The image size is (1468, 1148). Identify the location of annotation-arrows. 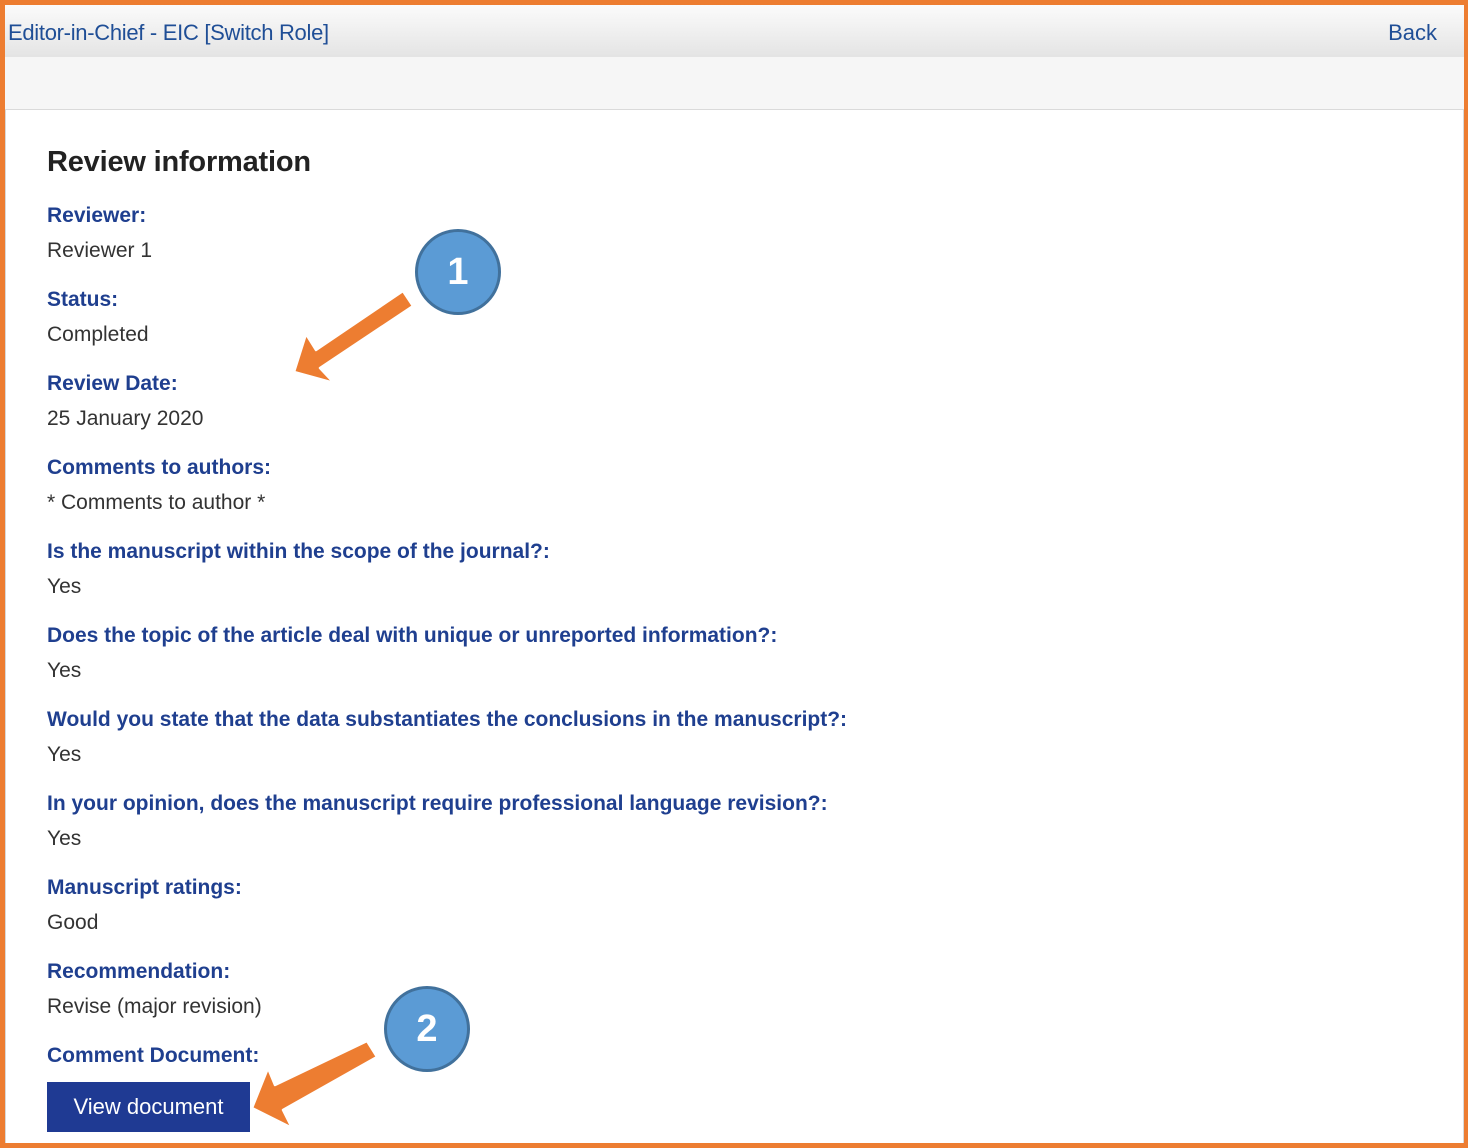
(332, 709).